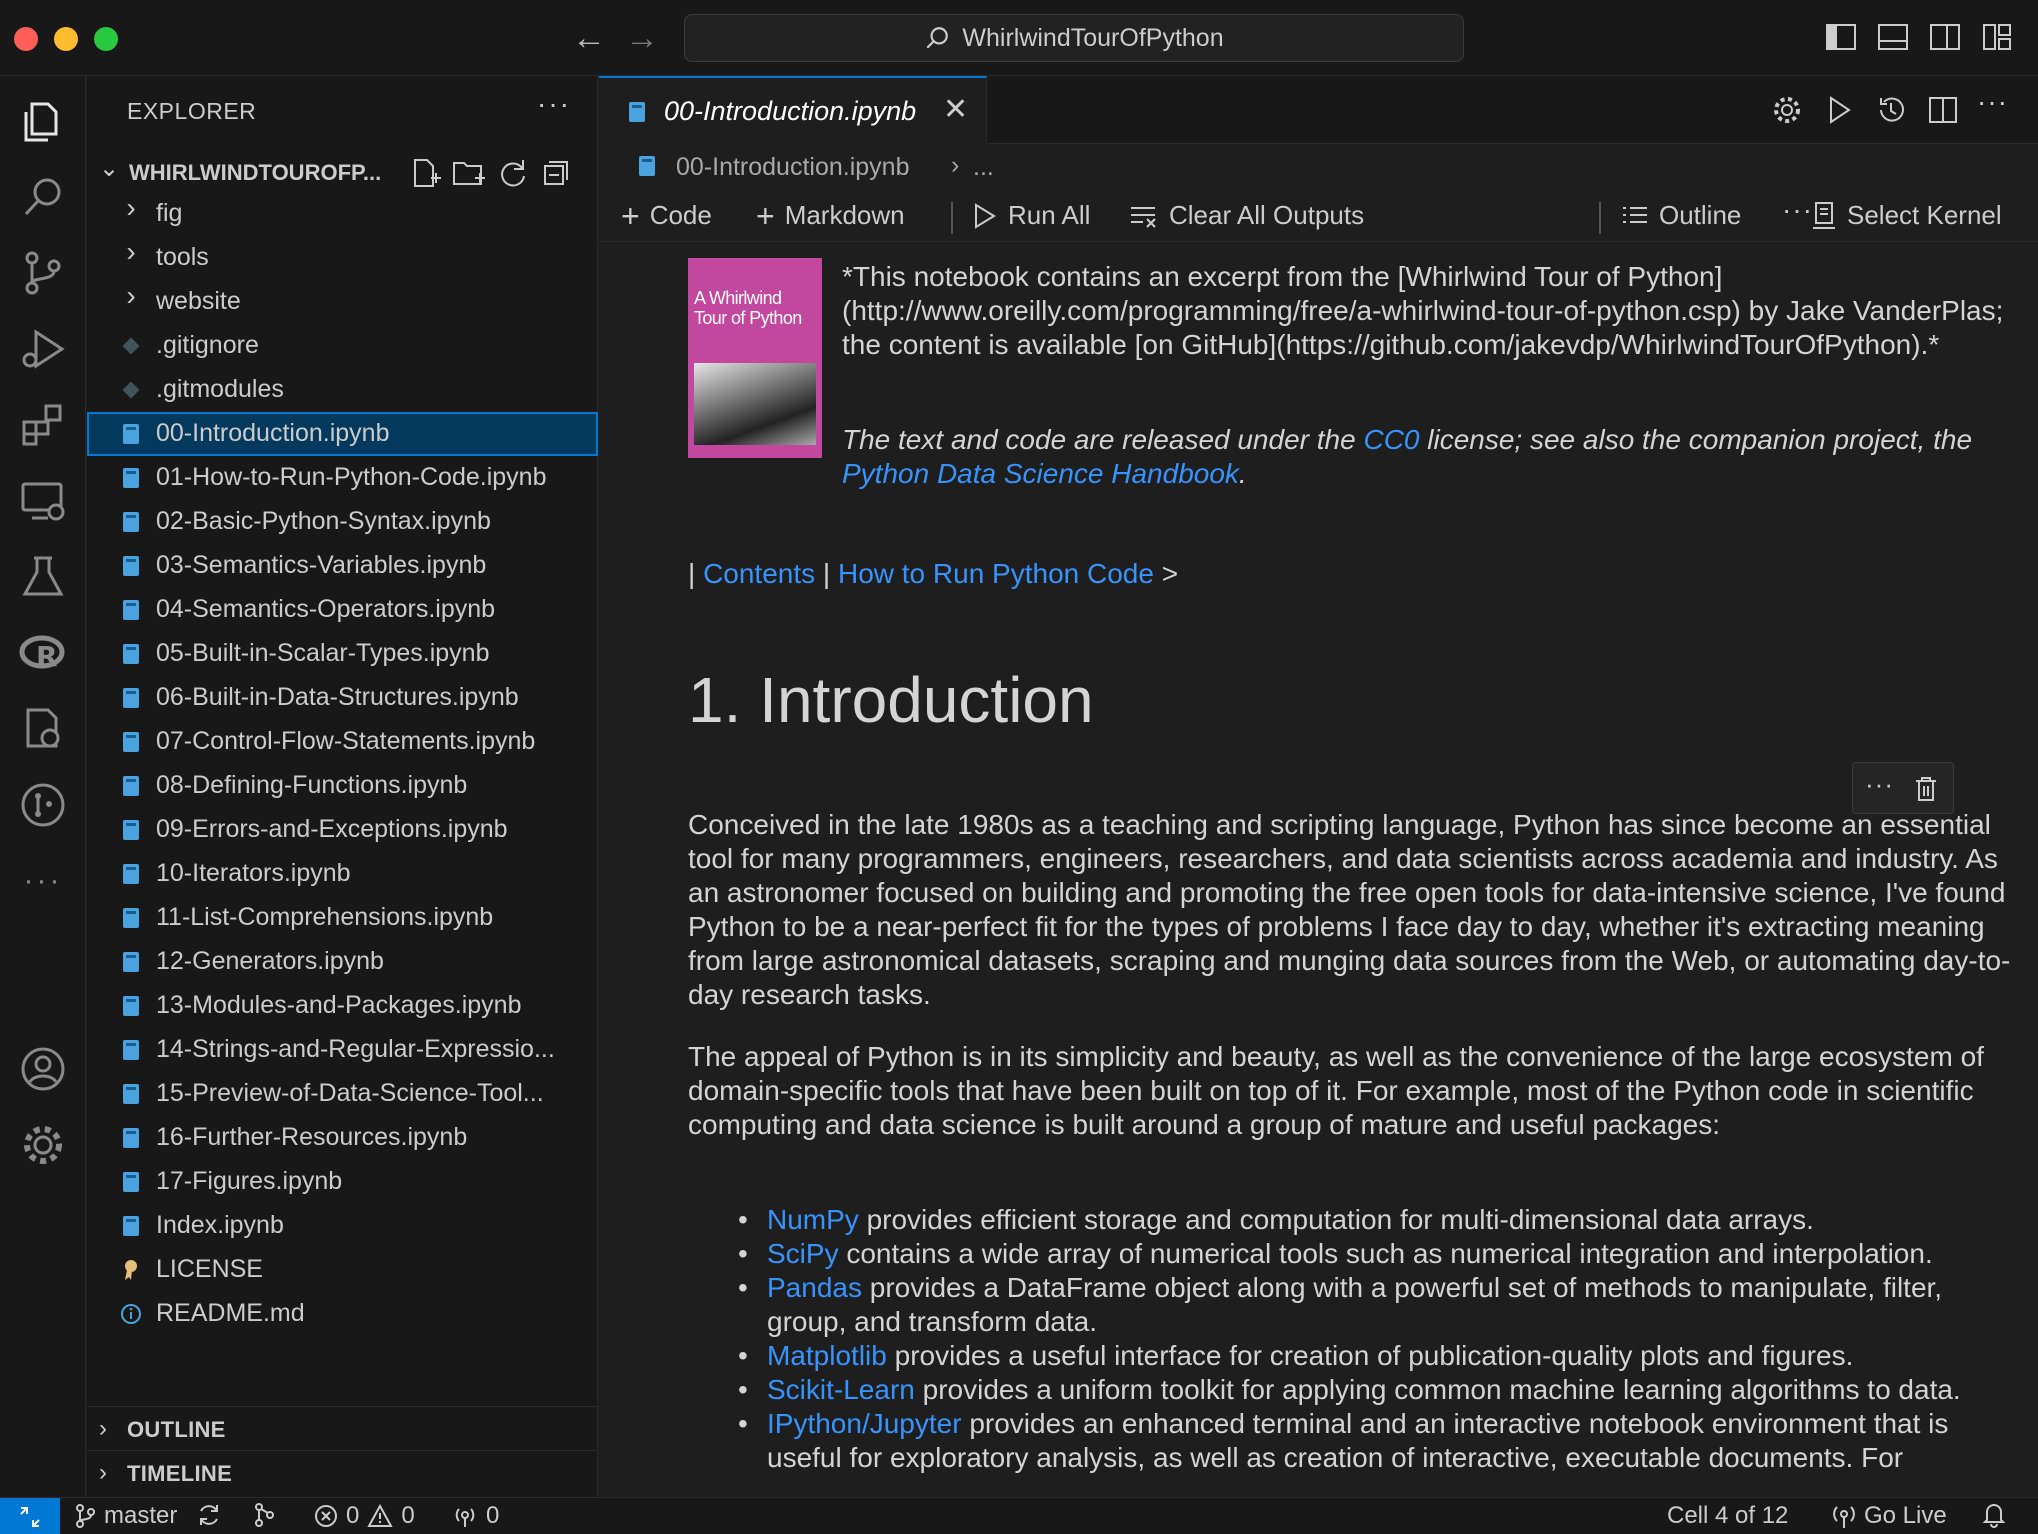 This screenshot has width=2038, height=1534. What do you see at coordinates (43, 805) in the screenshot?
I see `git-graph-icon` at bounding box center [43, 805].